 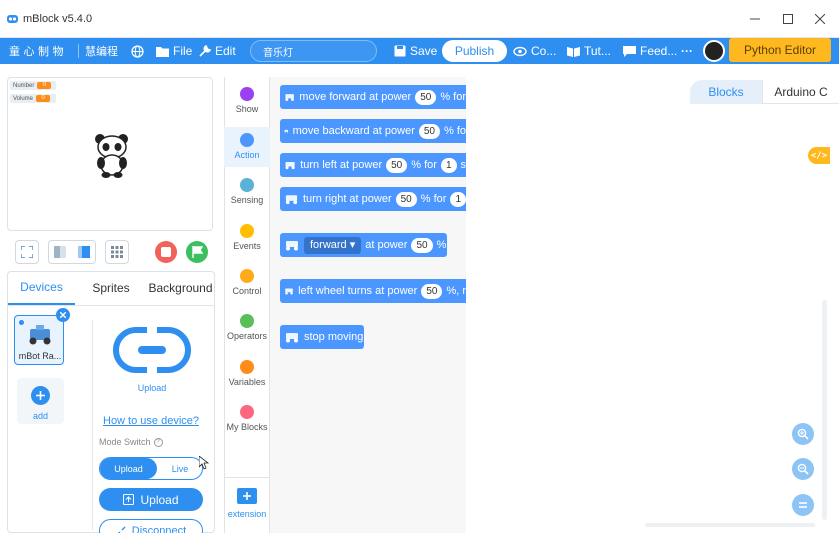 What do you see at coordinates (180, 468) in the screenshot?
I see `mode-live-option: Live` at bounding box center [180, 468].